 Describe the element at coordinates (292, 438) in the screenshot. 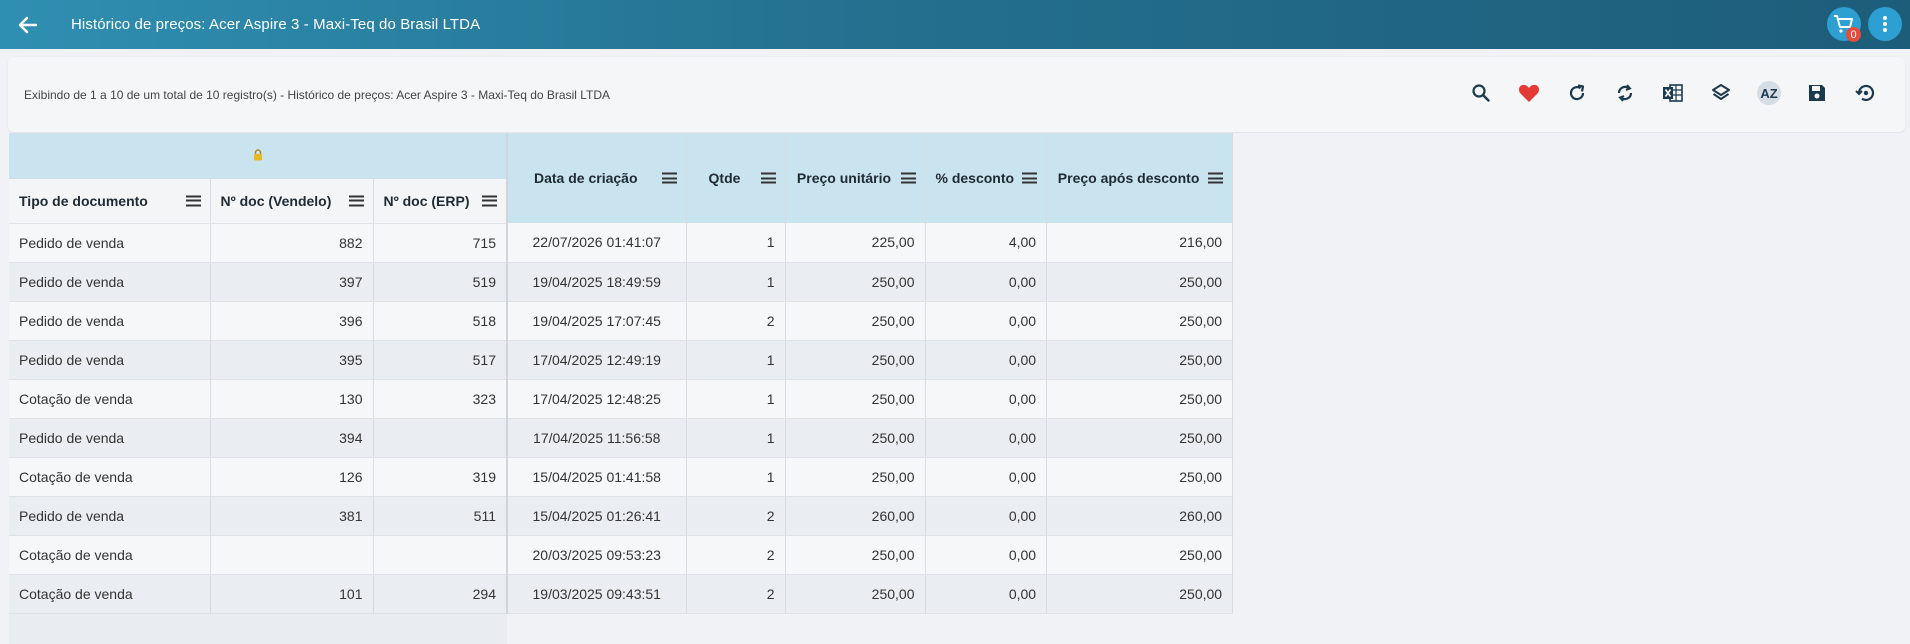

I see `table-cell: 394` at that location.